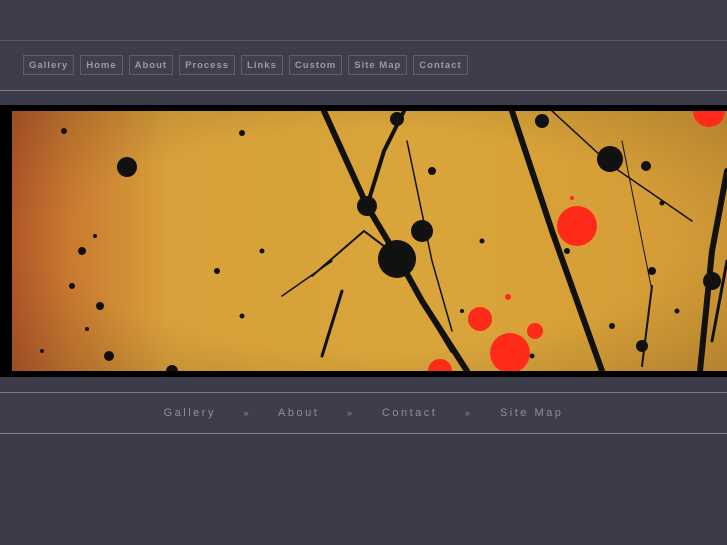  Describe the element at coordinates (151, 65) in the screenshot. I see `nav-about-button: About` at that location.